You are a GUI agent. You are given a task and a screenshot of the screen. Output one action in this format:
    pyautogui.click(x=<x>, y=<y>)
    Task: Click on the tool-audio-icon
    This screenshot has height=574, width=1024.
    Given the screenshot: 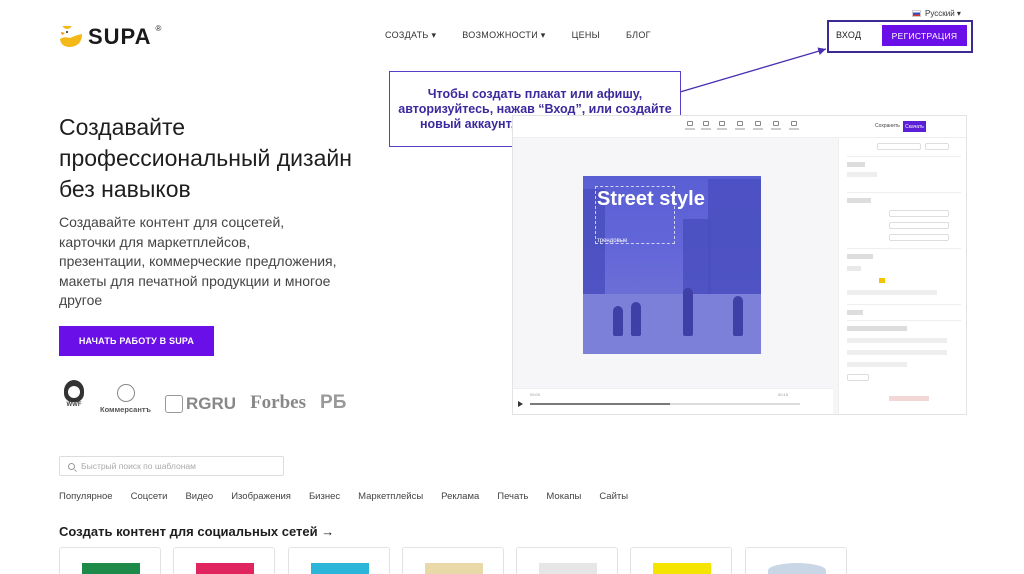 What is the action you would take?
    pyautogui.click(x=776, y=127)
    